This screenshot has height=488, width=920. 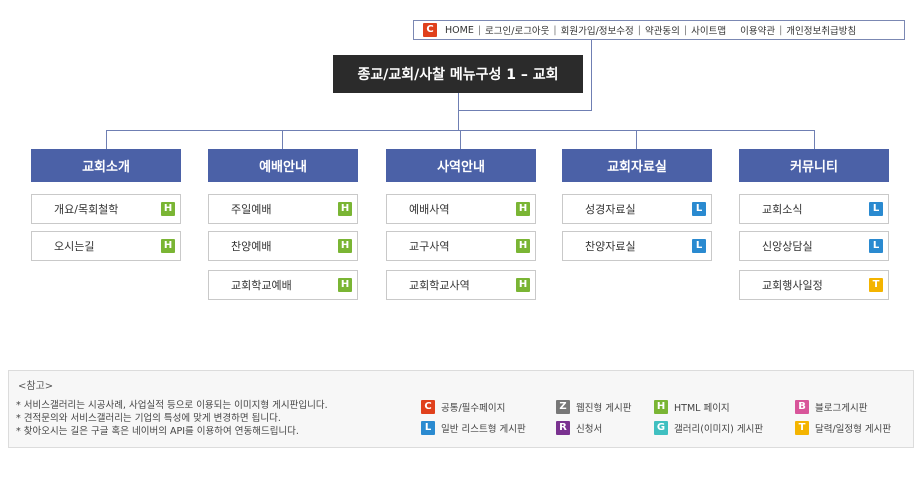 What do you see at coordinates (702, 408) in the screenshot?
I see `legend-label: HTML 페이지` at bounding box center [702, 408].